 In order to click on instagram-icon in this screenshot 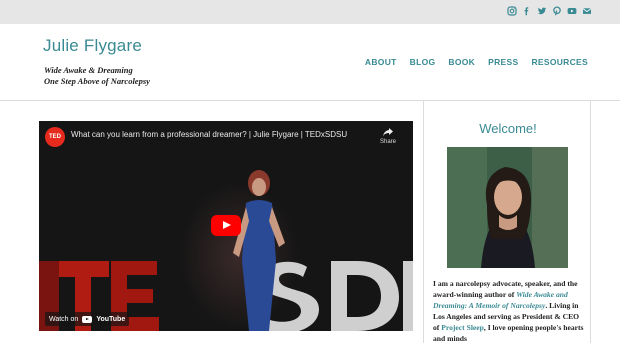, I will do `click(512, 11)`.